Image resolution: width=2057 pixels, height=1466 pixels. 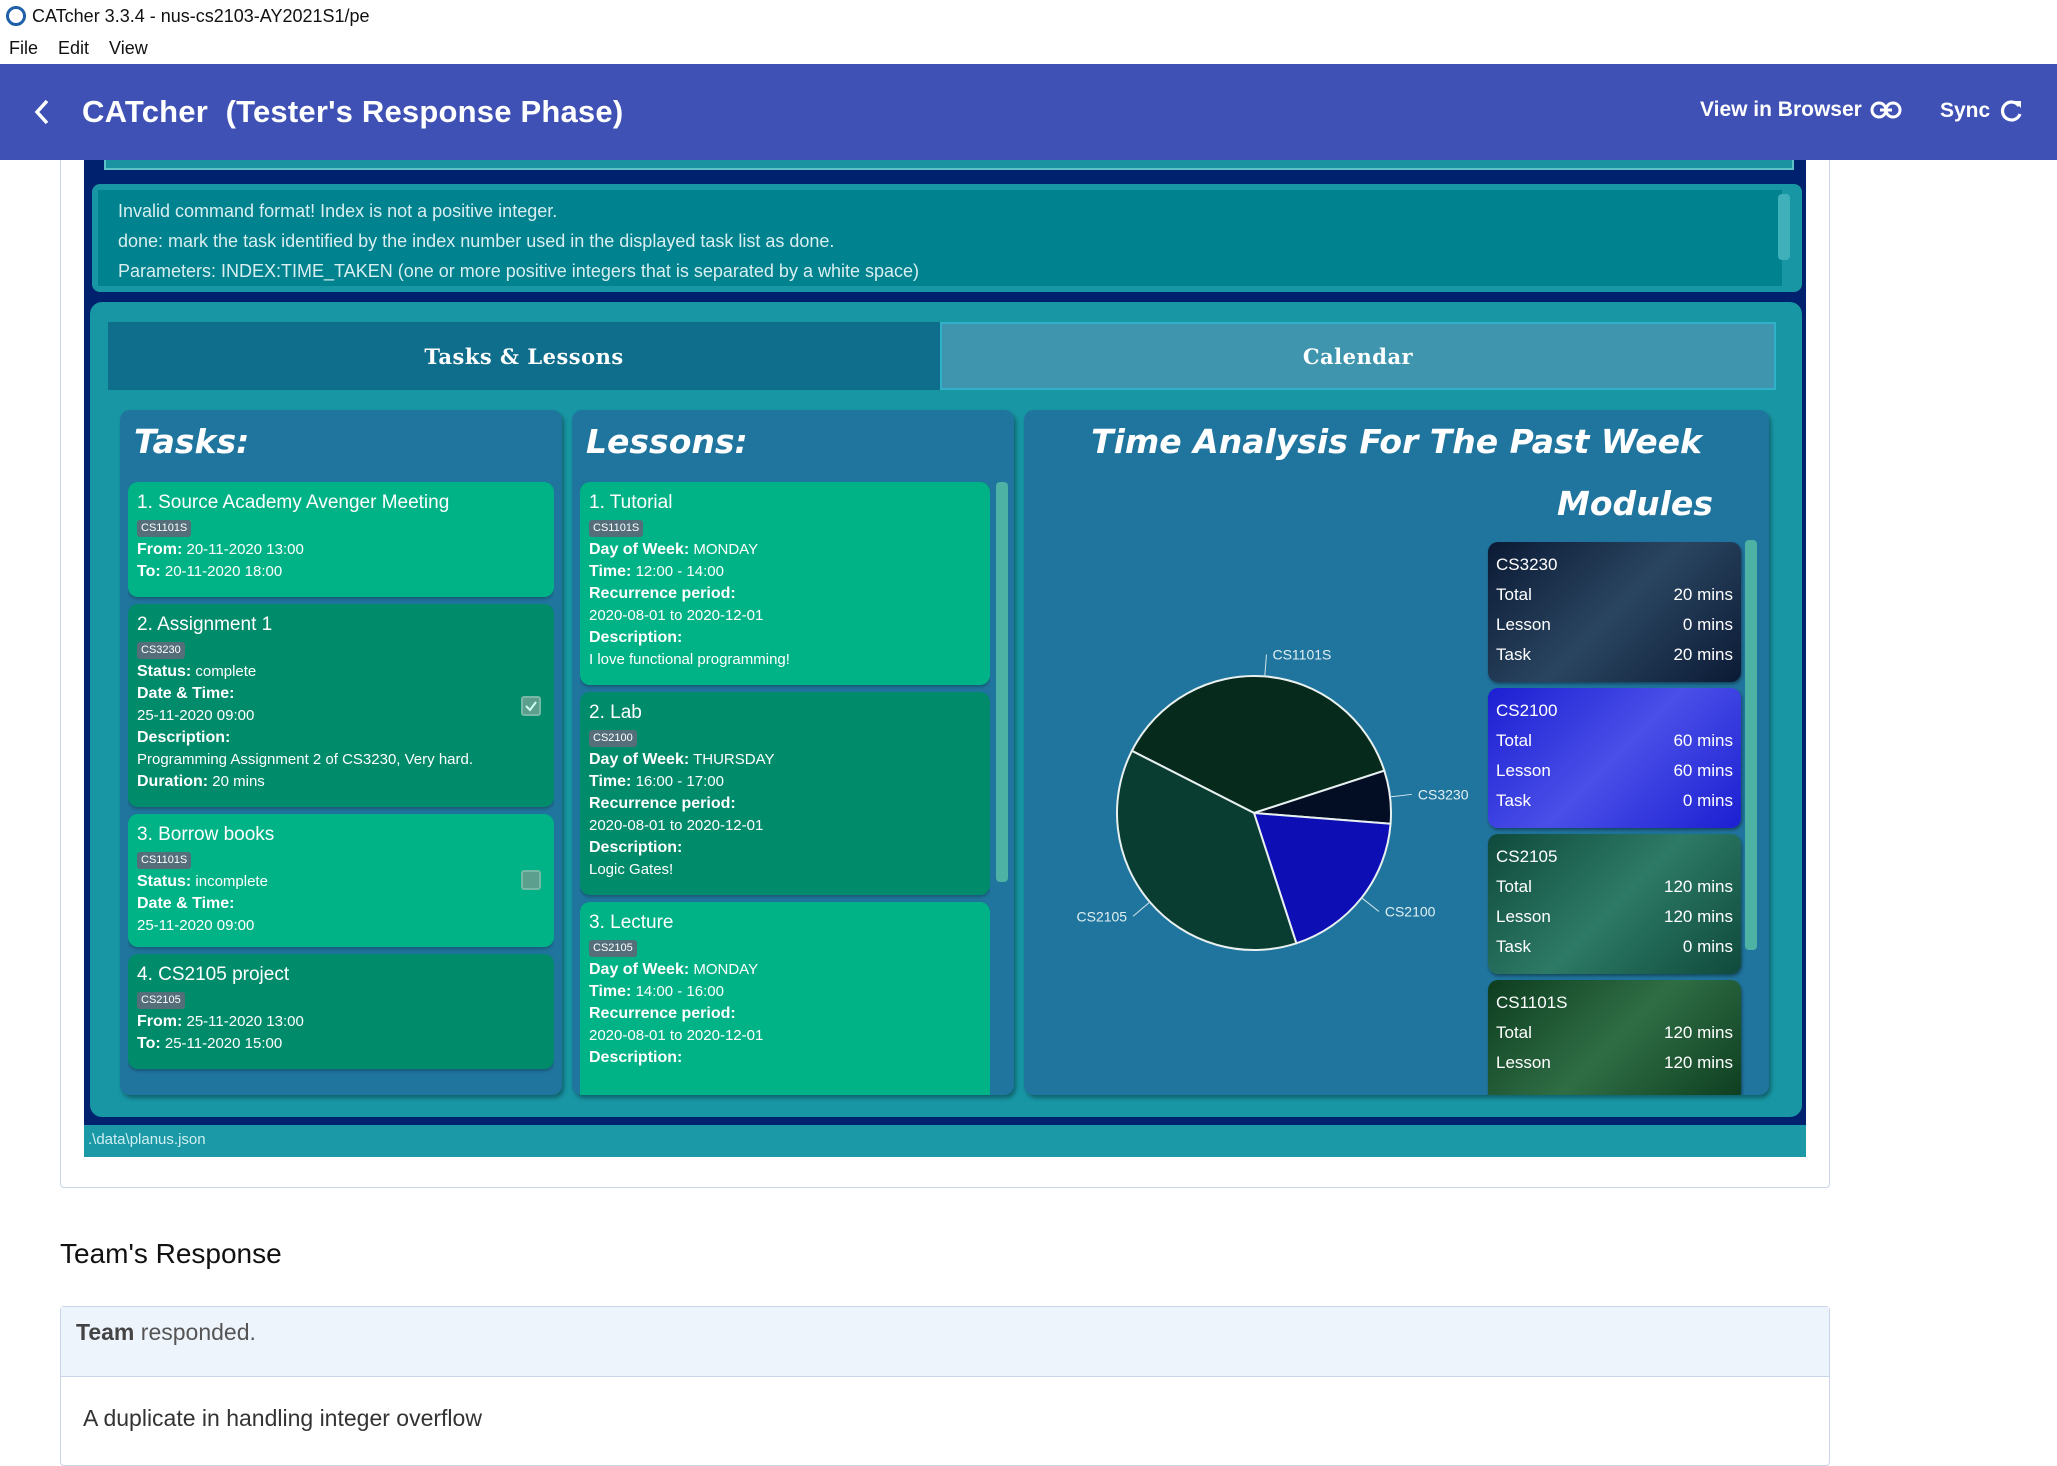 What do you see at coordinates (1358, 356) in the screenshot?
I see `tab-calendar: Calendar` at bounding box center [1358, 356].